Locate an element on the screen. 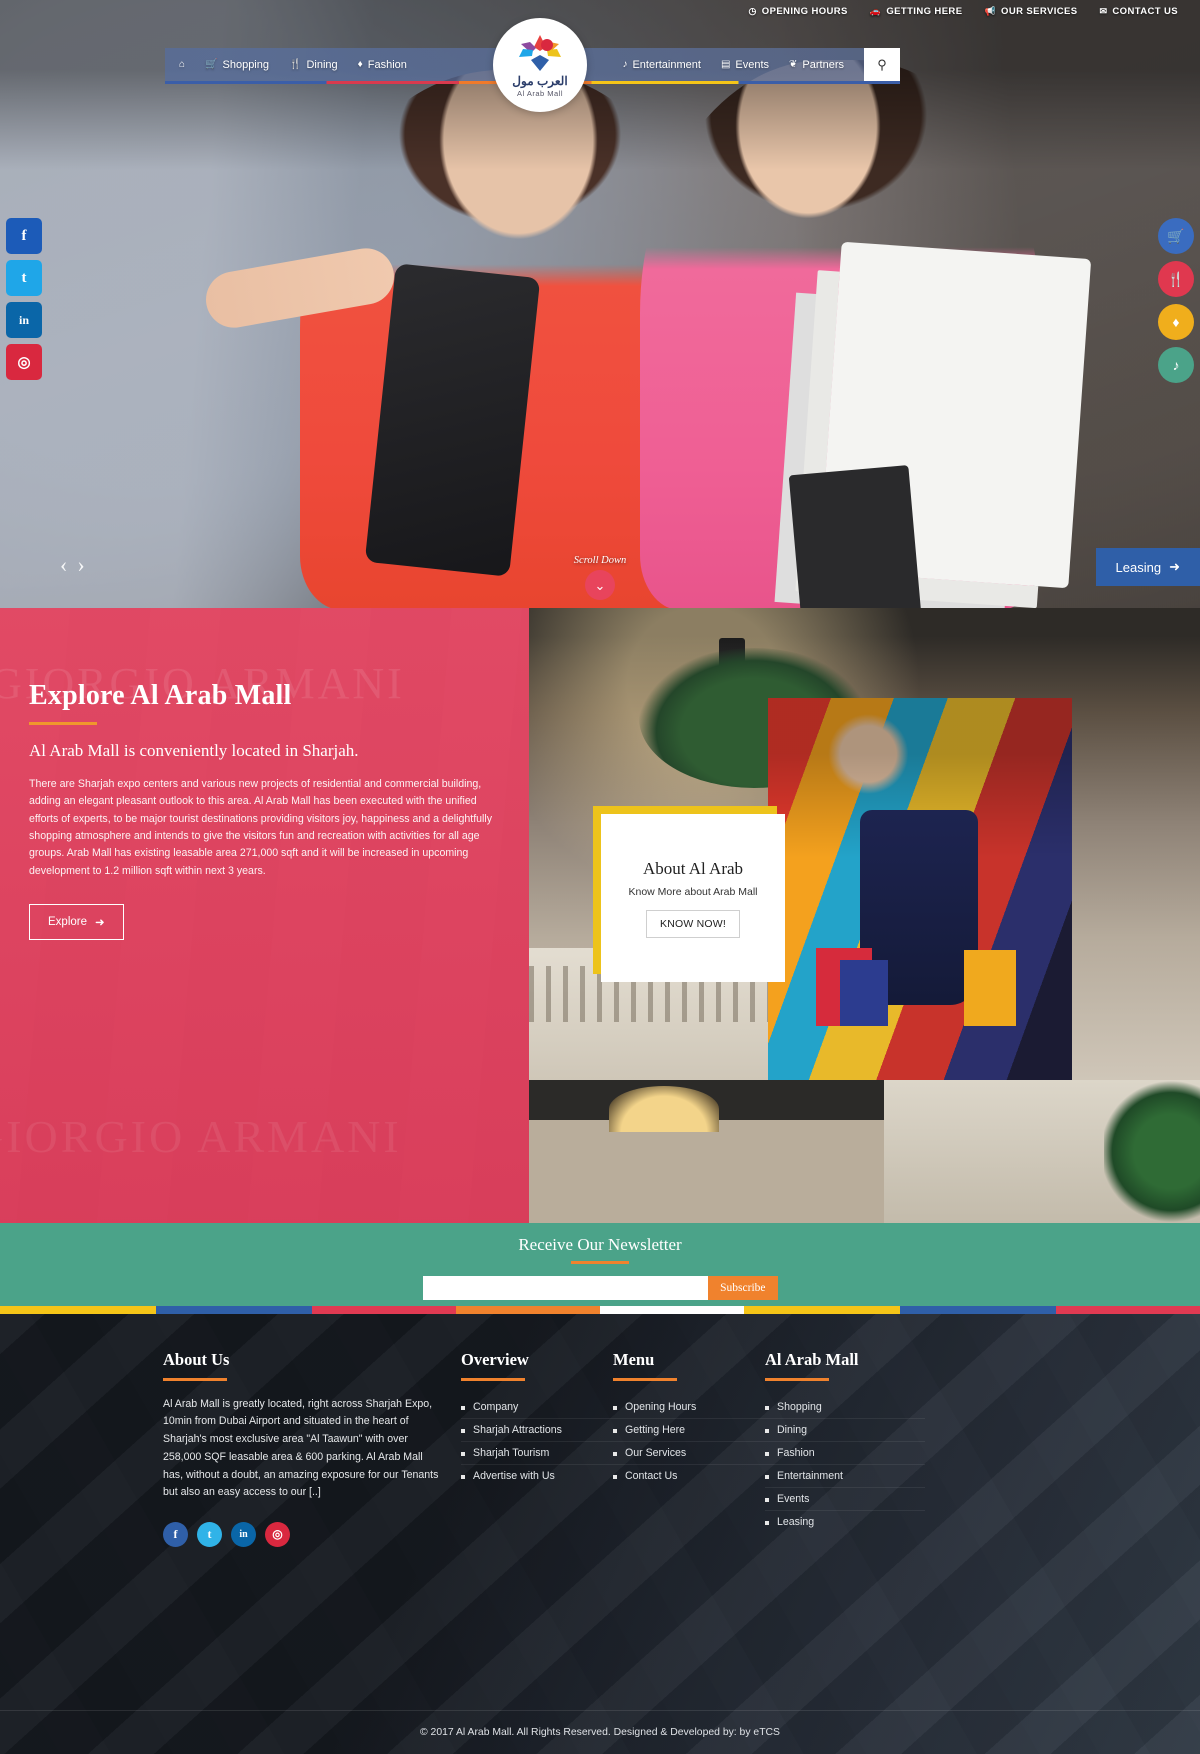 This screenshot has height=1754, width=1200. topbar-link-getting-here: 🚗 GETTING HERE is located at coordinates (916, 11).